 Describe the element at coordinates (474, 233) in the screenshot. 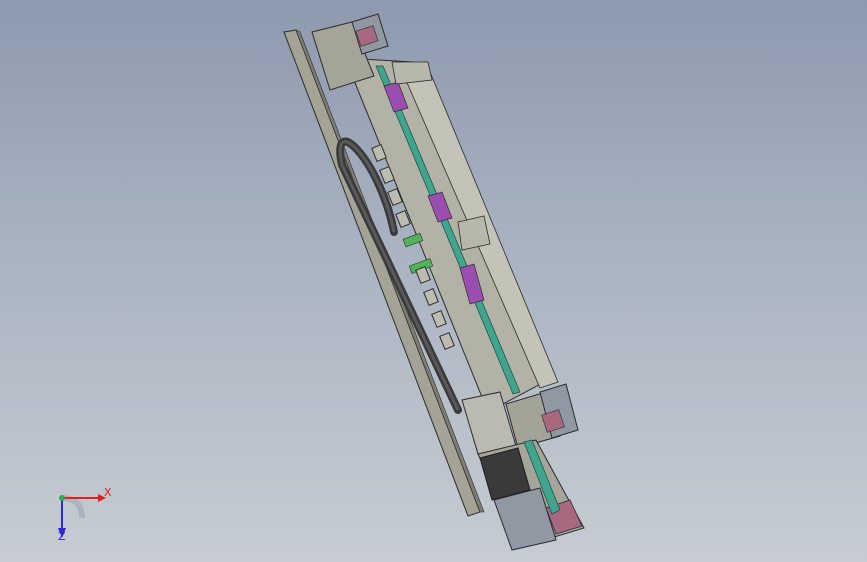

I see `middle-bracket` at that location.